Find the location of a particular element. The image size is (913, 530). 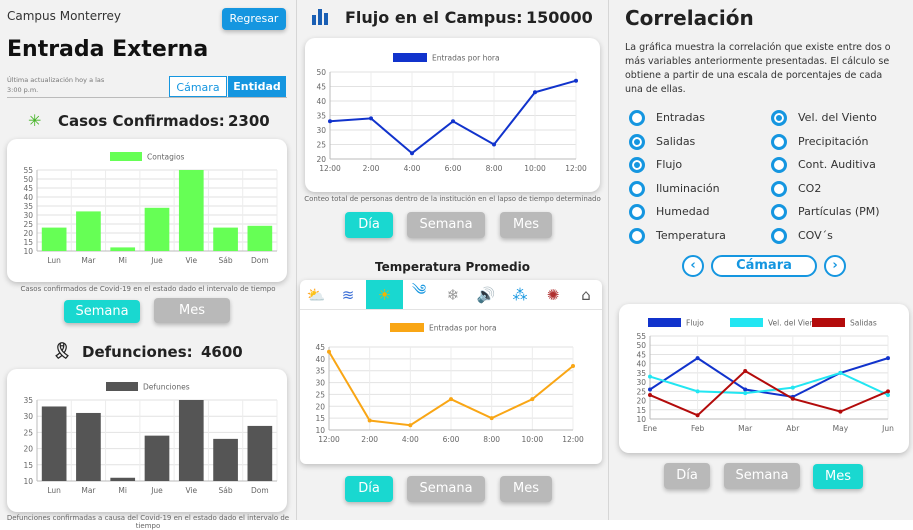

particles-icon: ⁂ is located at coordinates (520, 294).